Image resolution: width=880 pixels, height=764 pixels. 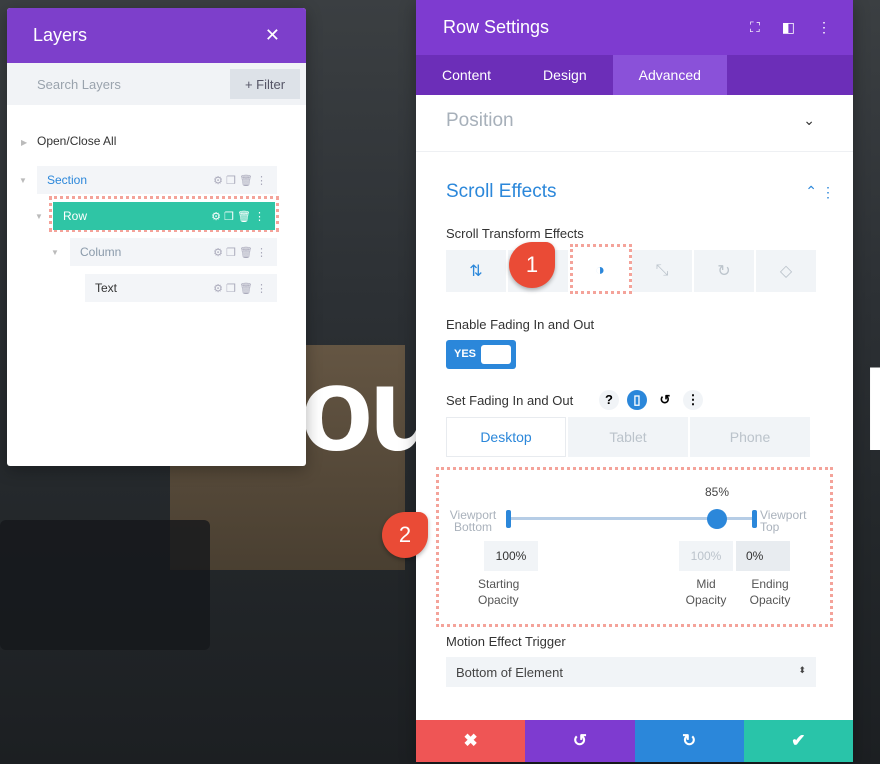 I want to click on cancel-button: ✖, so click(x=471, y=741).